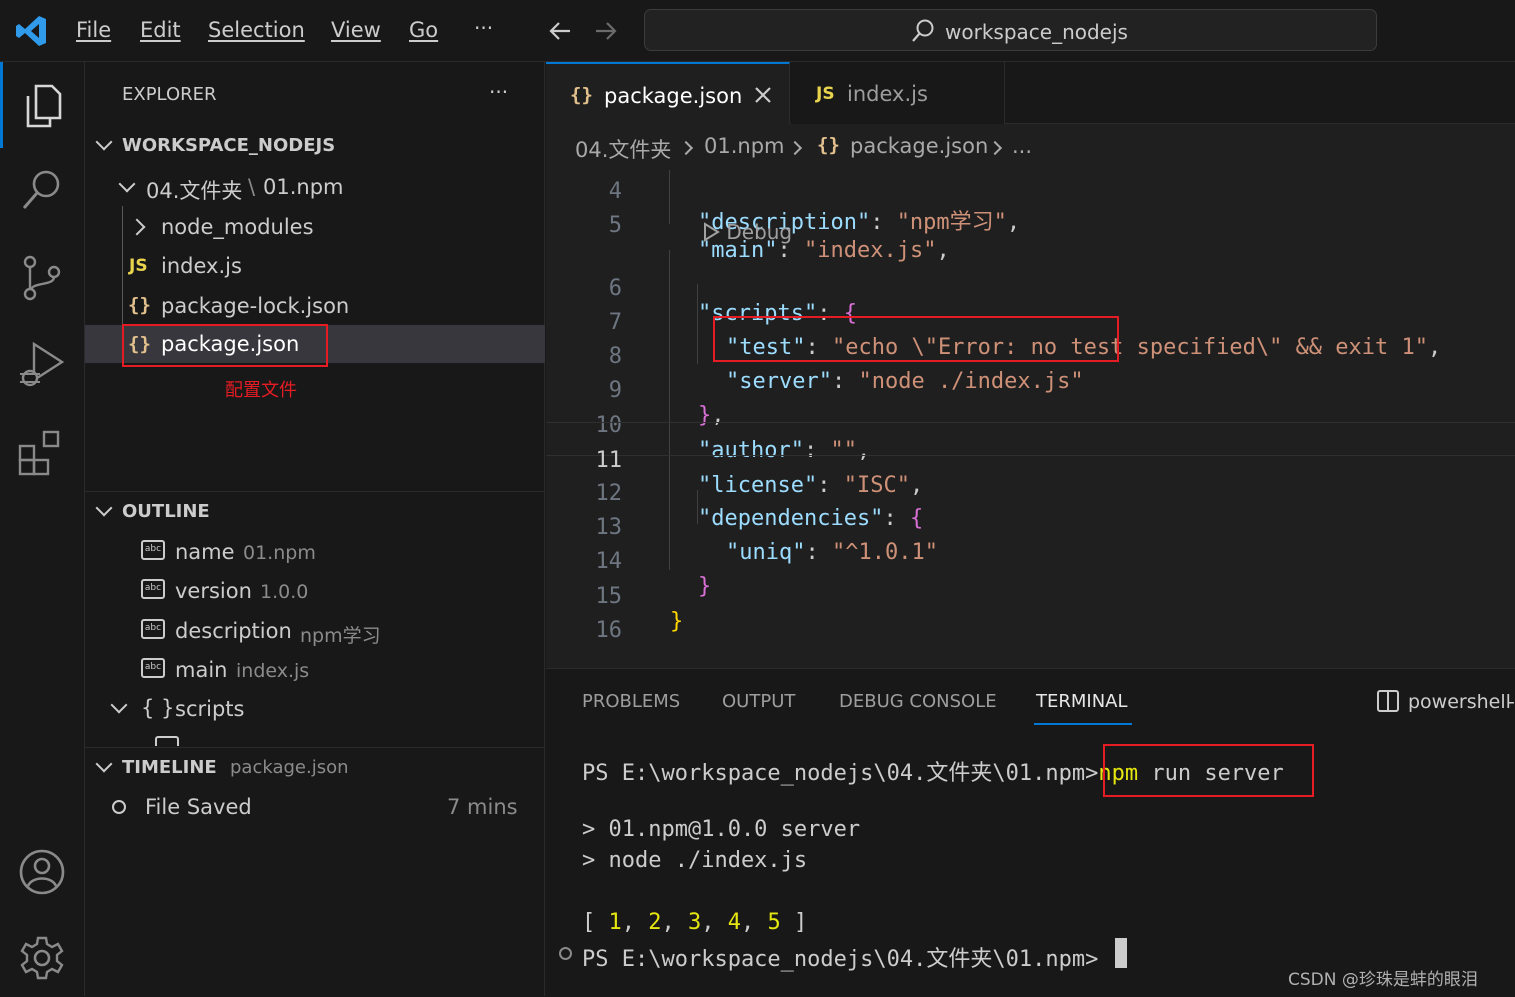 Image resolution: width=1515 pixels, height=997 pixels. What do you see at coordinates (42, 278) in the screenshot?
I see `source-control-icon` at bounding box center [42, 278].